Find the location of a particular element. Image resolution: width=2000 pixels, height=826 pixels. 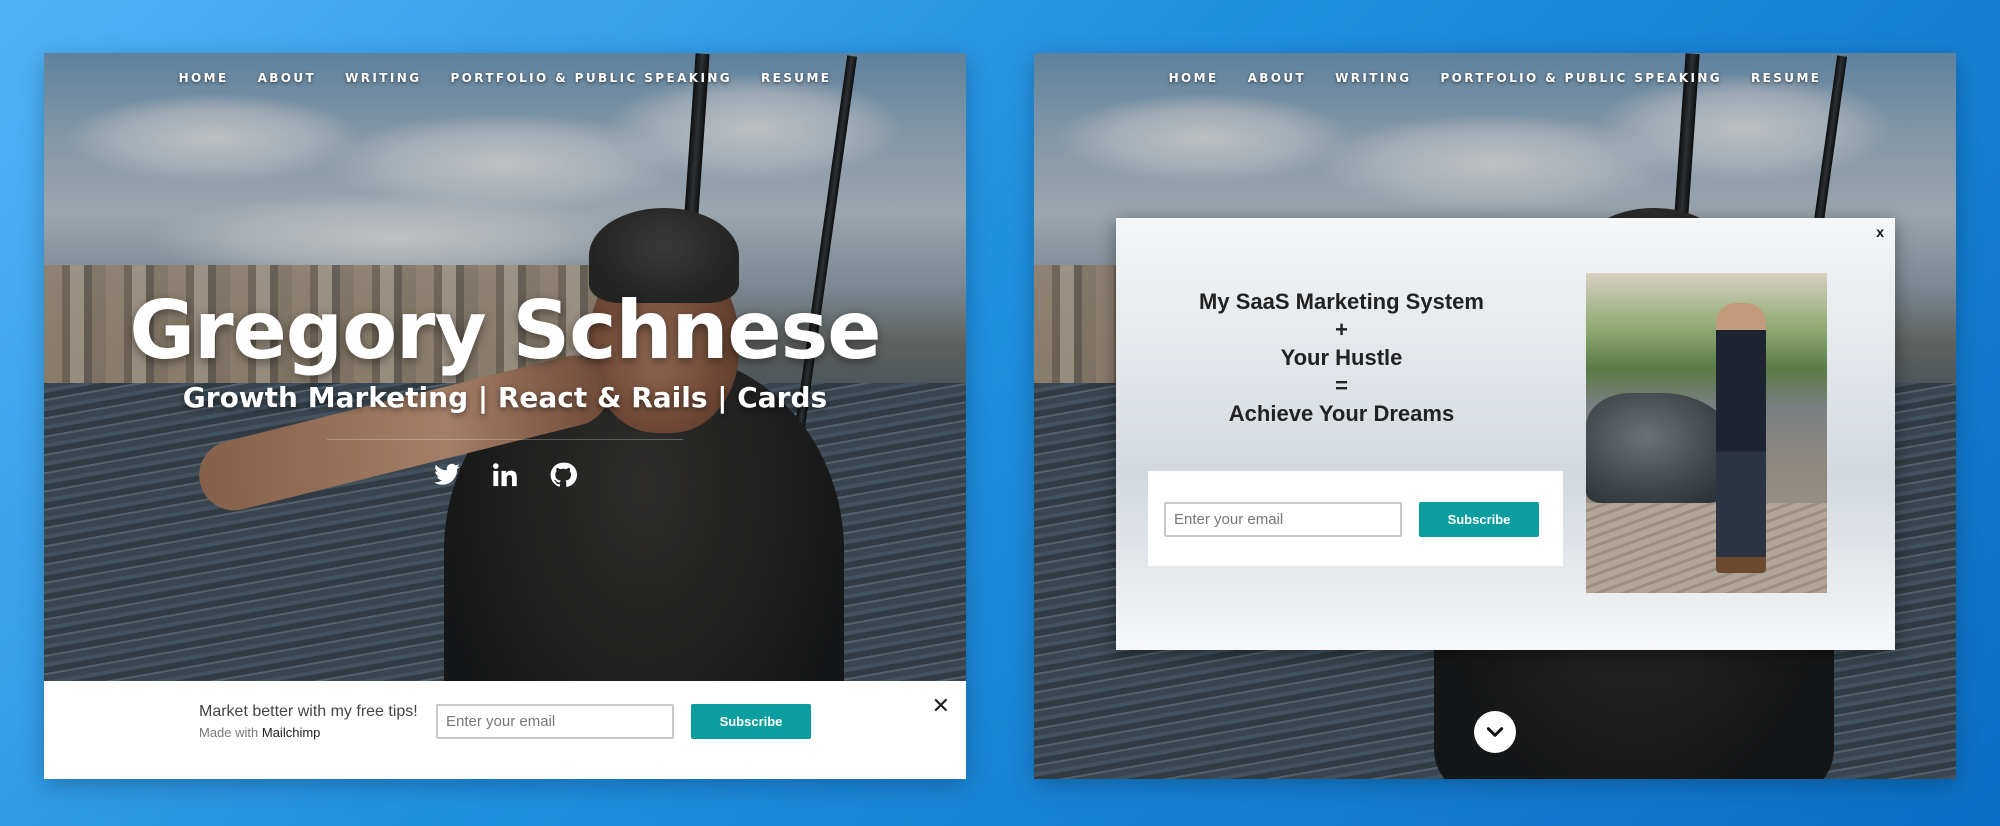

scroll-down-button is located at coordinates (1495, 732).